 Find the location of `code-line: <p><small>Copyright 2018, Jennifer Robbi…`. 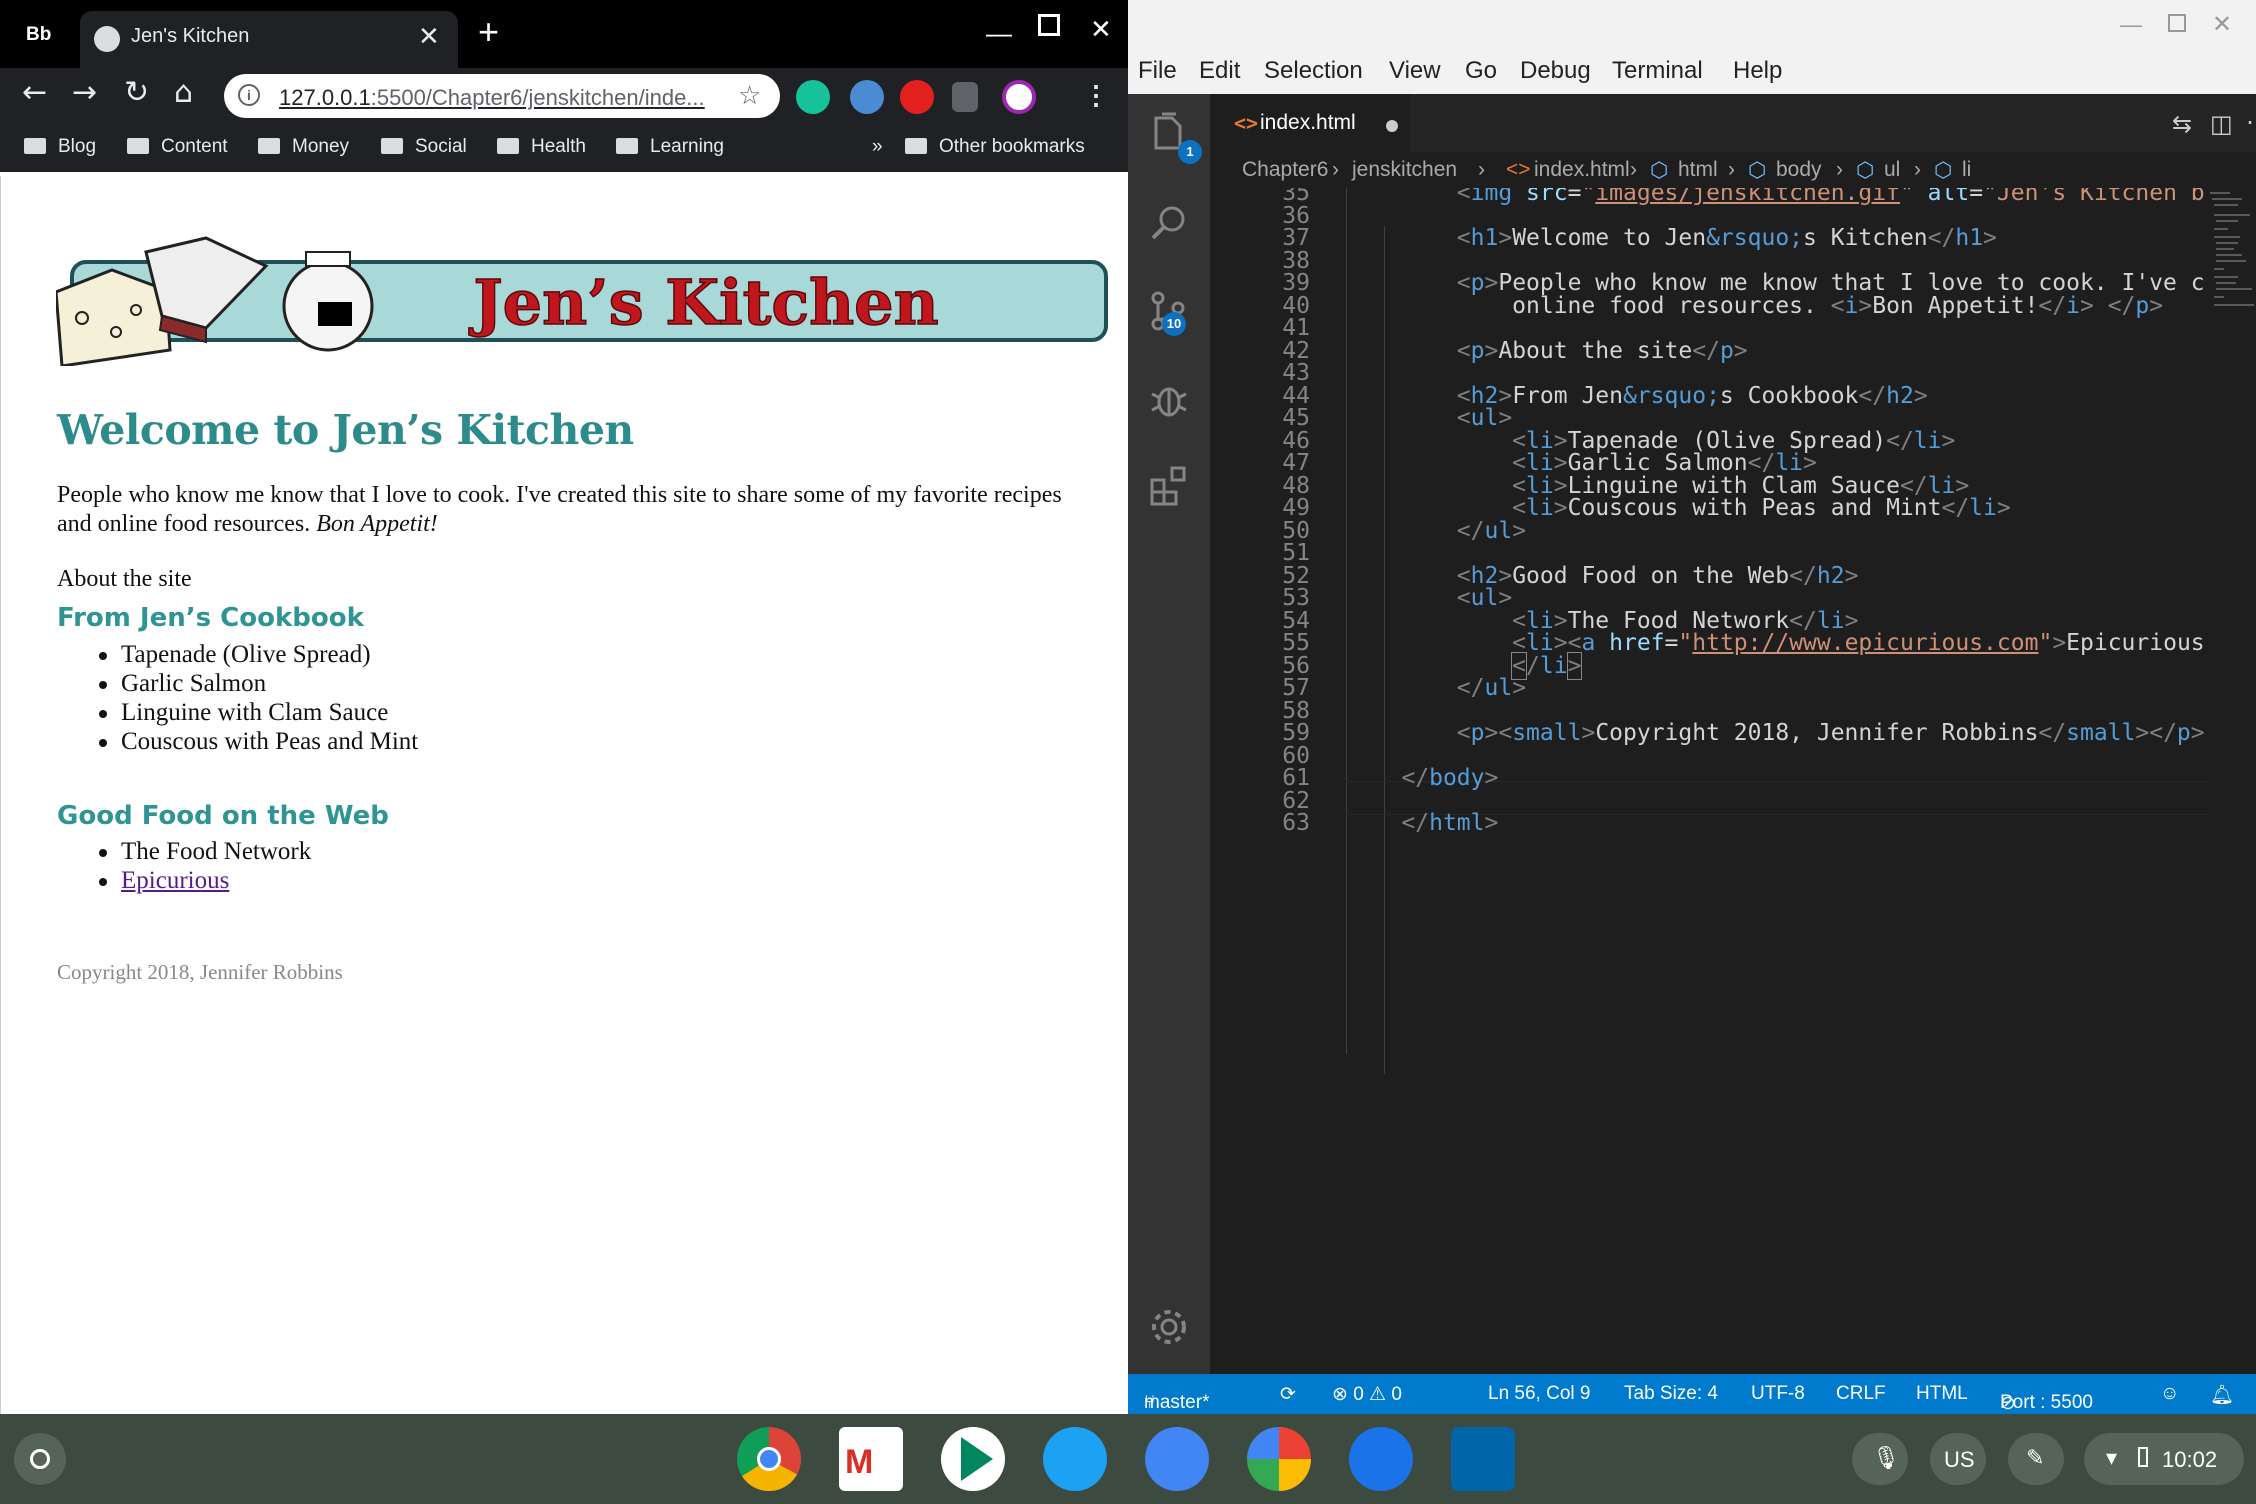

code-line: <p><small>Copyright 2018, Jennifer Robbi… is located at coordinates (1830, 733).